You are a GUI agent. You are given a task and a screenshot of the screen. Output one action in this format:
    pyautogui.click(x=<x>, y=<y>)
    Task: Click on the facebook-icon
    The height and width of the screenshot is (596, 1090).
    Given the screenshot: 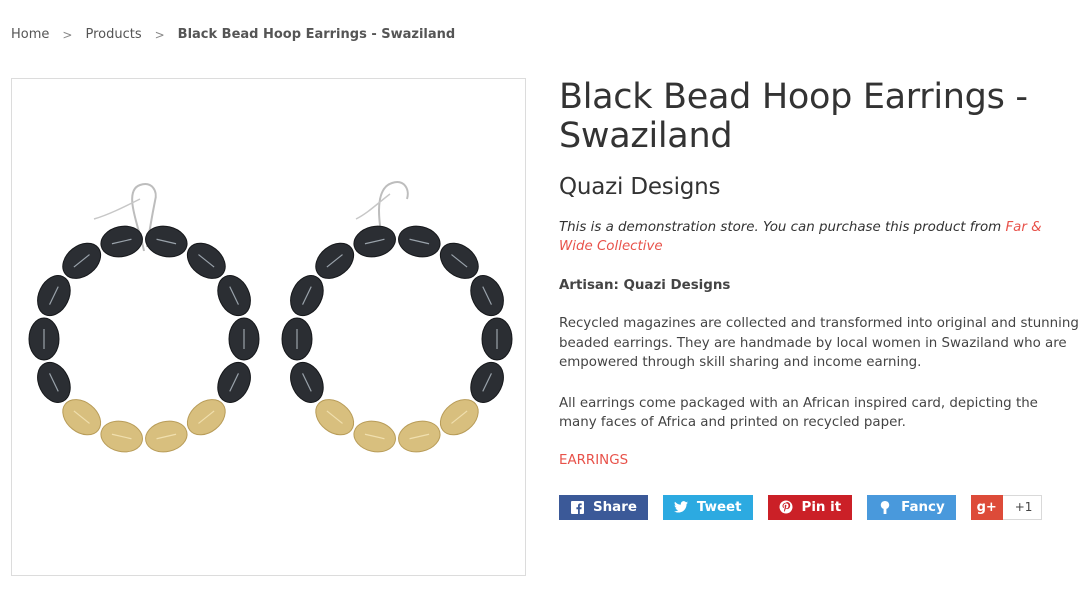 What is the action you would take?
    pyautogui.click(x=577, y=507)
    